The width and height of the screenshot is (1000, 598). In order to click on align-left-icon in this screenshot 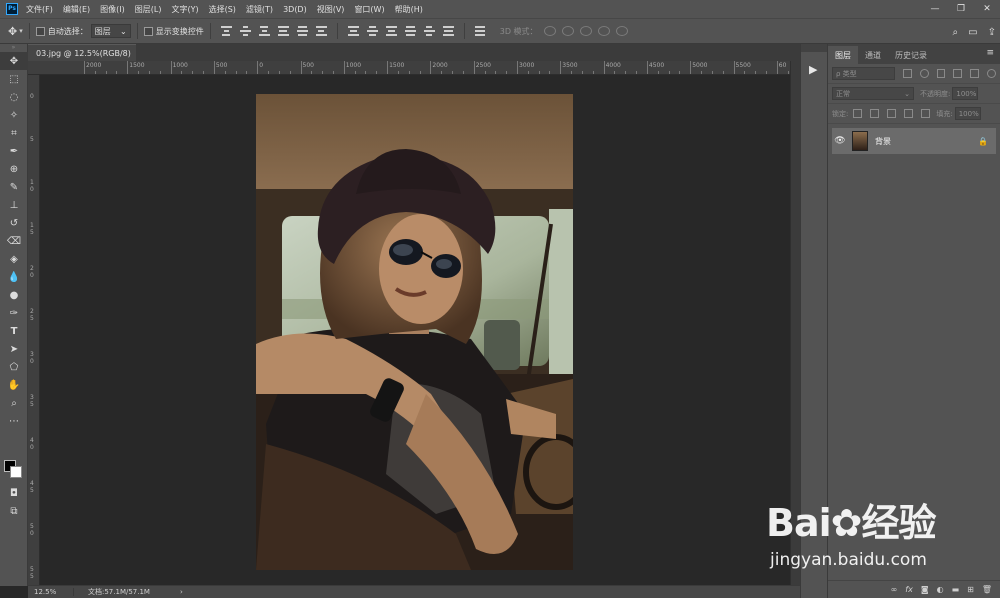, I will do `click(283, 31)`.